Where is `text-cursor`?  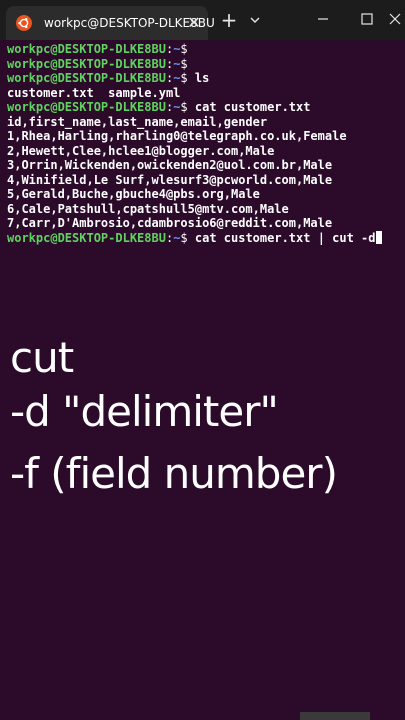
text-cursor is located at coordinates (378, 237).